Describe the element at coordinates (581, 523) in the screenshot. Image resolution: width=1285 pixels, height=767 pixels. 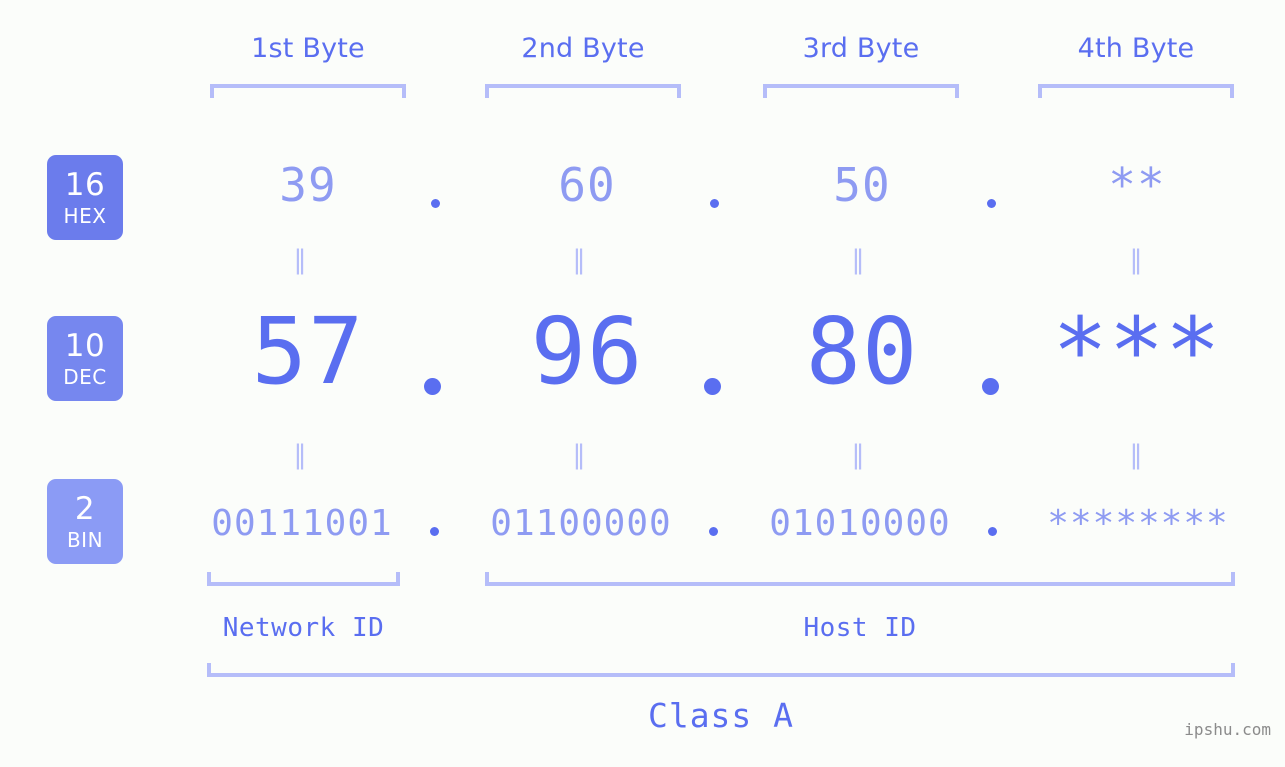
I see `bin-byte-2: 01100000` at that location.